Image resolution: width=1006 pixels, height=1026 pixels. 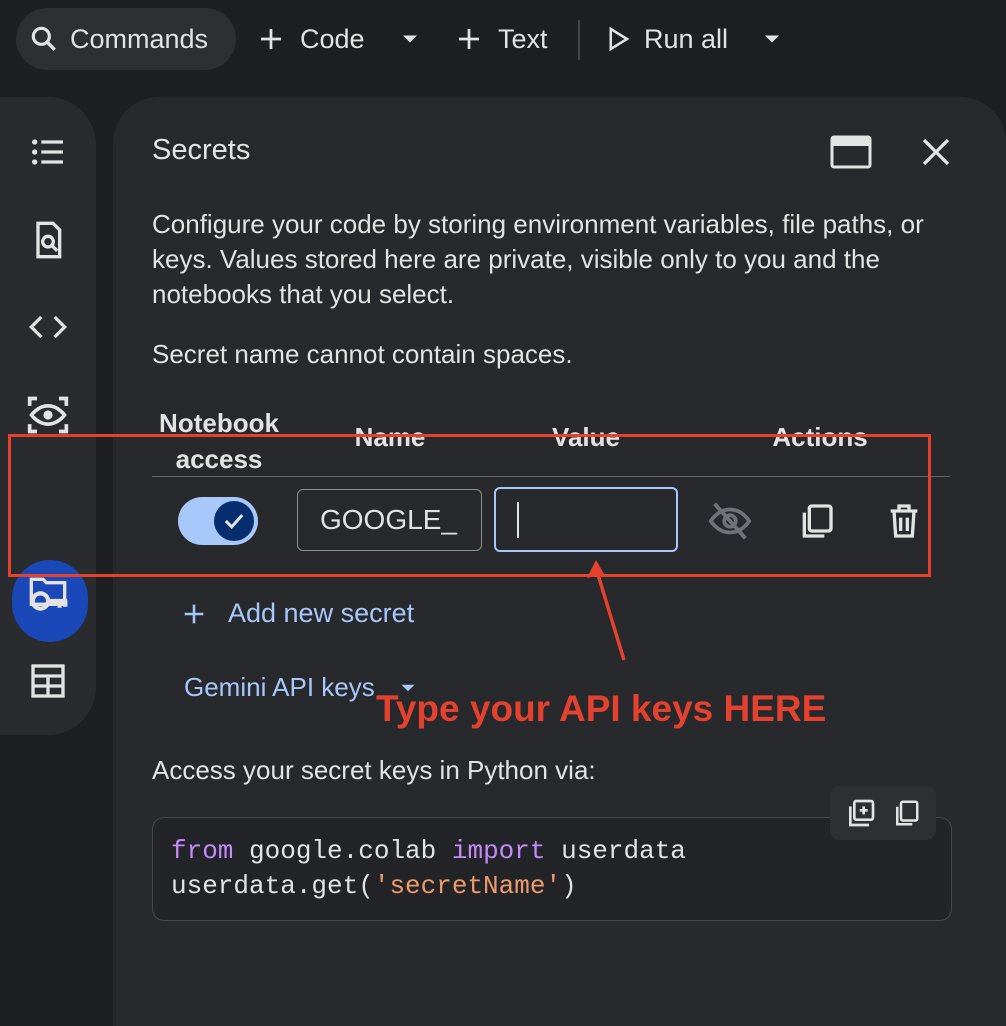 I want to click on toolbar-divider, so click(x=579, y=40).